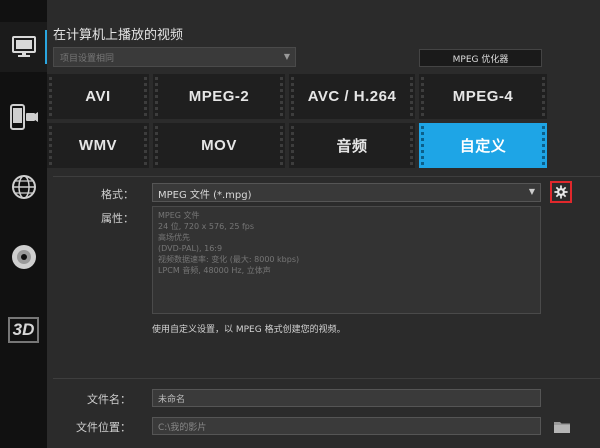 The width and height of the screenshot is (600, 448). I want to click on filename-input: 未命名, so click(346, 398).